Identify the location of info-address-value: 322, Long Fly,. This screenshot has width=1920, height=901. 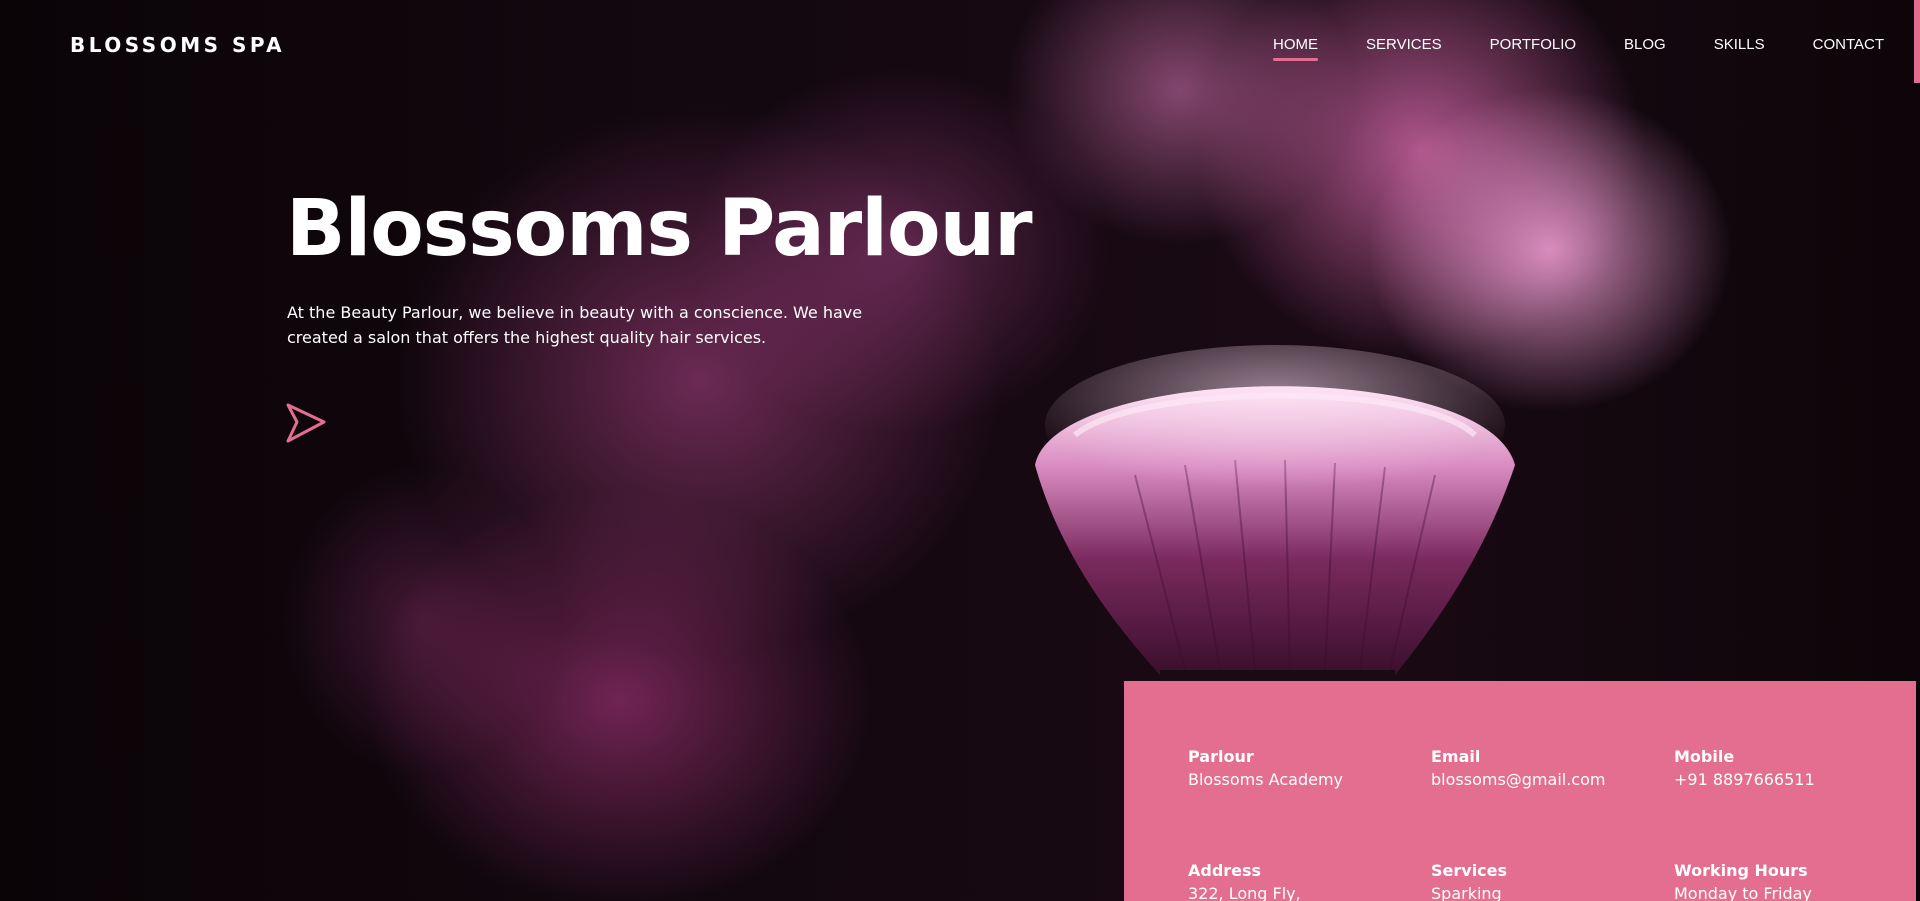
(1244, 892).